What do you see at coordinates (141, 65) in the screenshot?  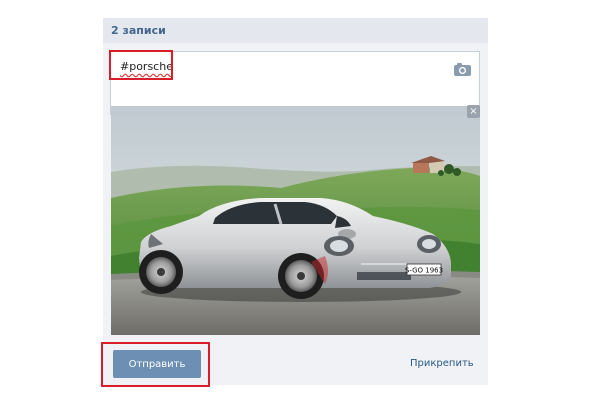 I see `hashtag-highlight` at bounding box center [141, 65].